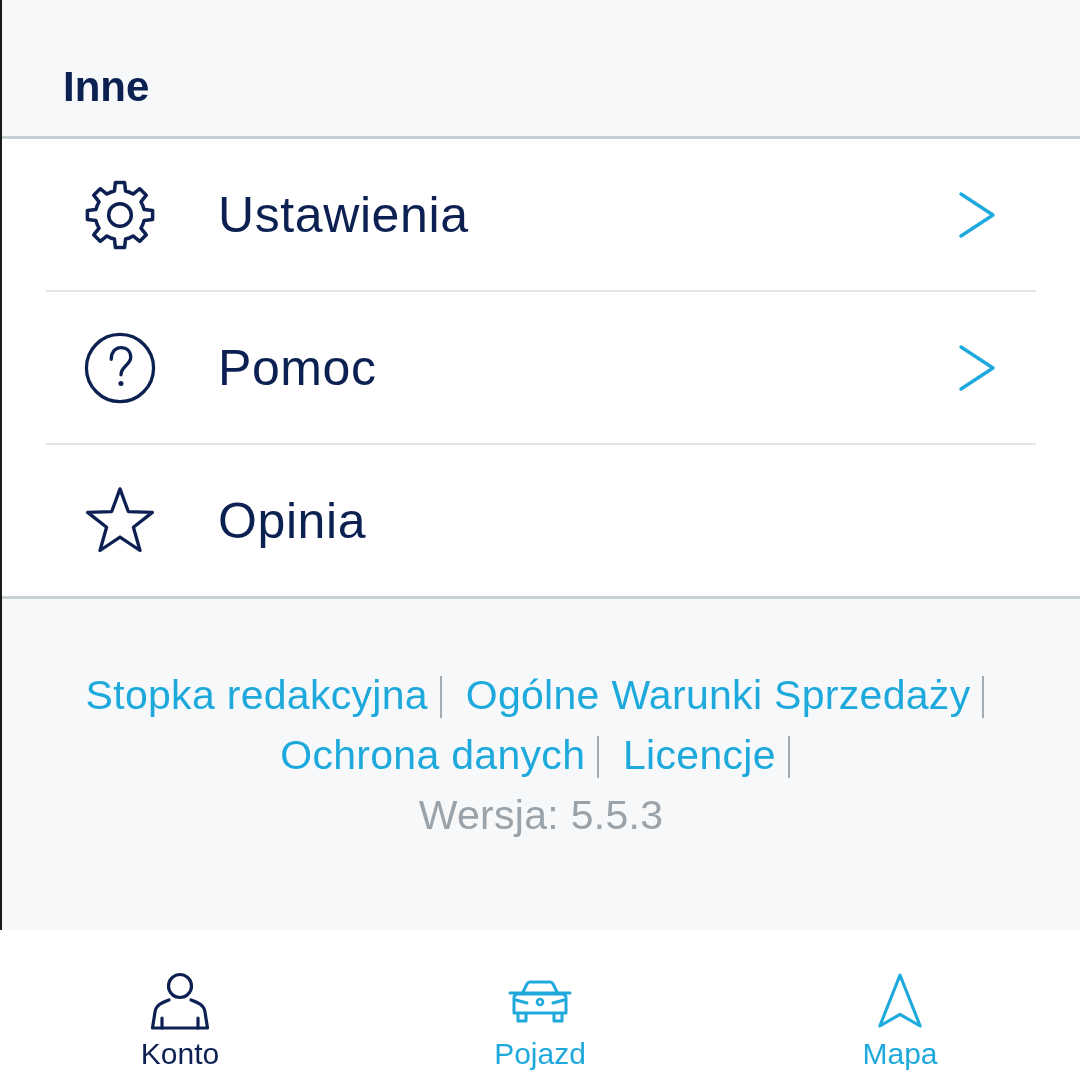 The height and width of the screenshot is (1088, 1080). What do you see at coordinates (699, 755) in the screenshot?
I see `footer-link: Licencje` at bounding box center [699, 755].